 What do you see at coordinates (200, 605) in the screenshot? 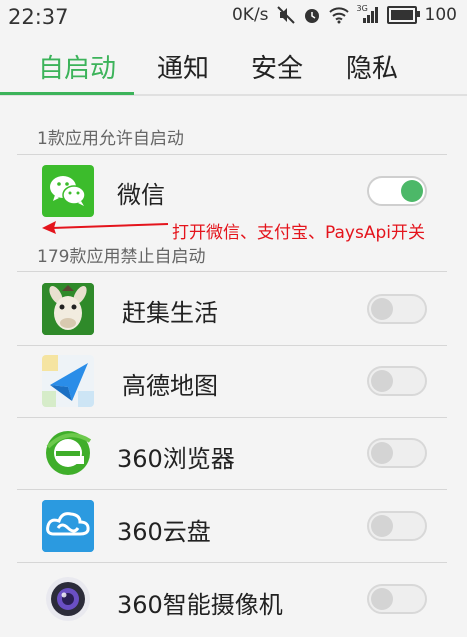
I see `app-name: 360智能摄像机` at bounding box center [200, 605].